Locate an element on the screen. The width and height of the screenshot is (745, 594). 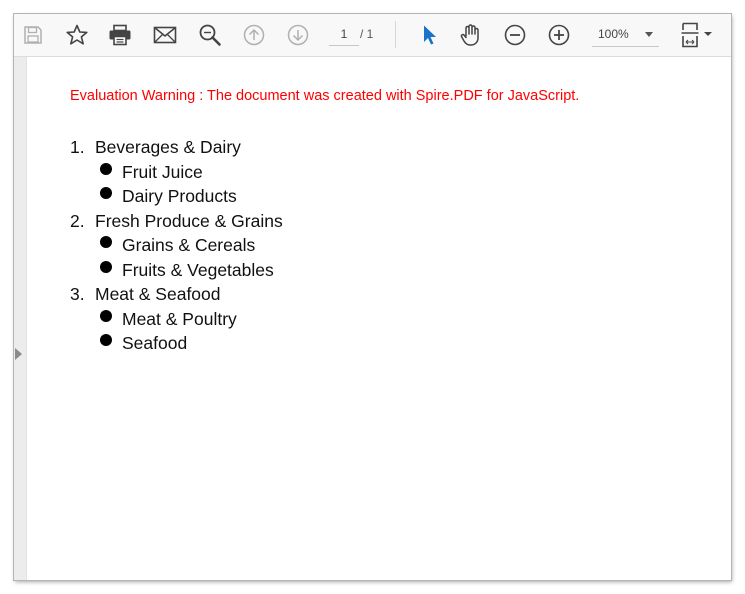
previous-page-icon is located at coordinates (254, 35).